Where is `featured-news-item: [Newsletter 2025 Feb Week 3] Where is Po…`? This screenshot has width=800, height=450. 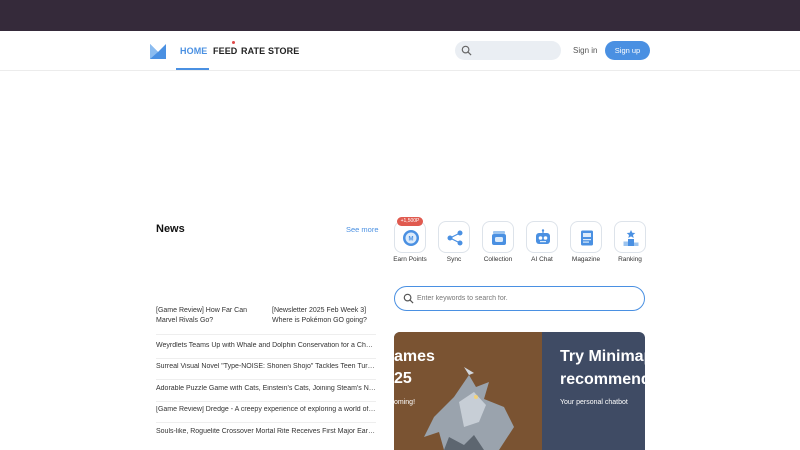
featured-news-item: [Newsletter 2025 Feb Week 3] Where is Po… is located at coordinates (327, 316).